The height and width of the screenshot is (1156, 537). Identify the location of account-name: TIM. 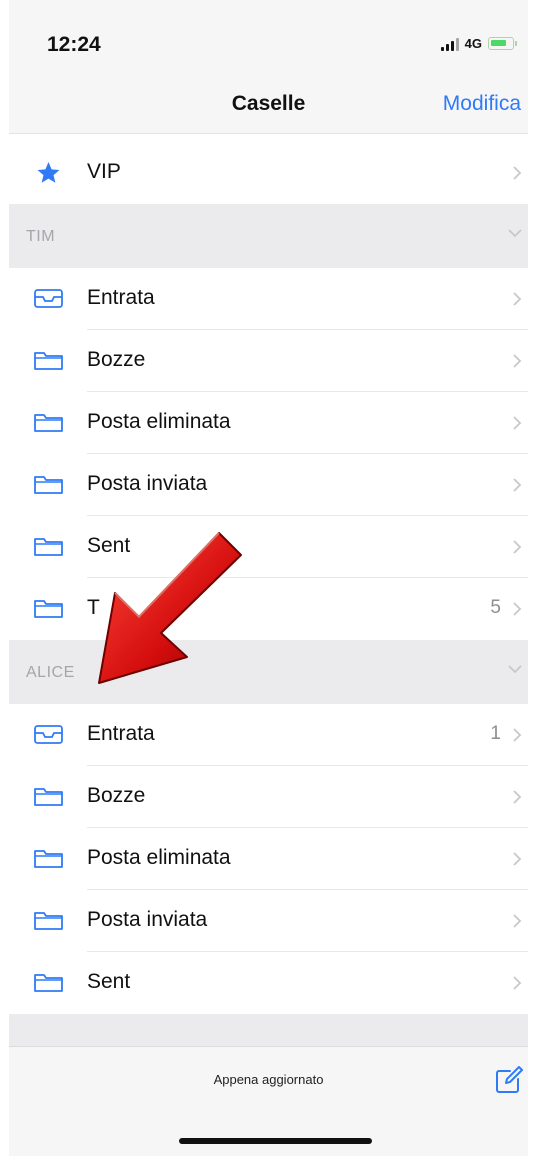
(41, 236).